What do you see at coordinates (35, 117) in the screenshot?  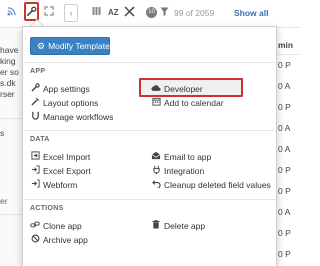 I see `workflow-icon` at bounding box center [35, 117].